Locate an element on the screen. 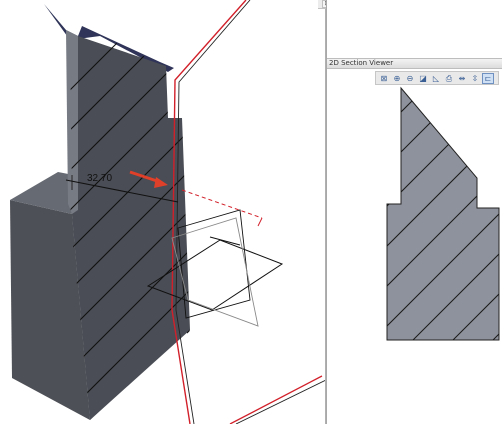  dimension-value: 32.70 is located at coordinates (99, 178).